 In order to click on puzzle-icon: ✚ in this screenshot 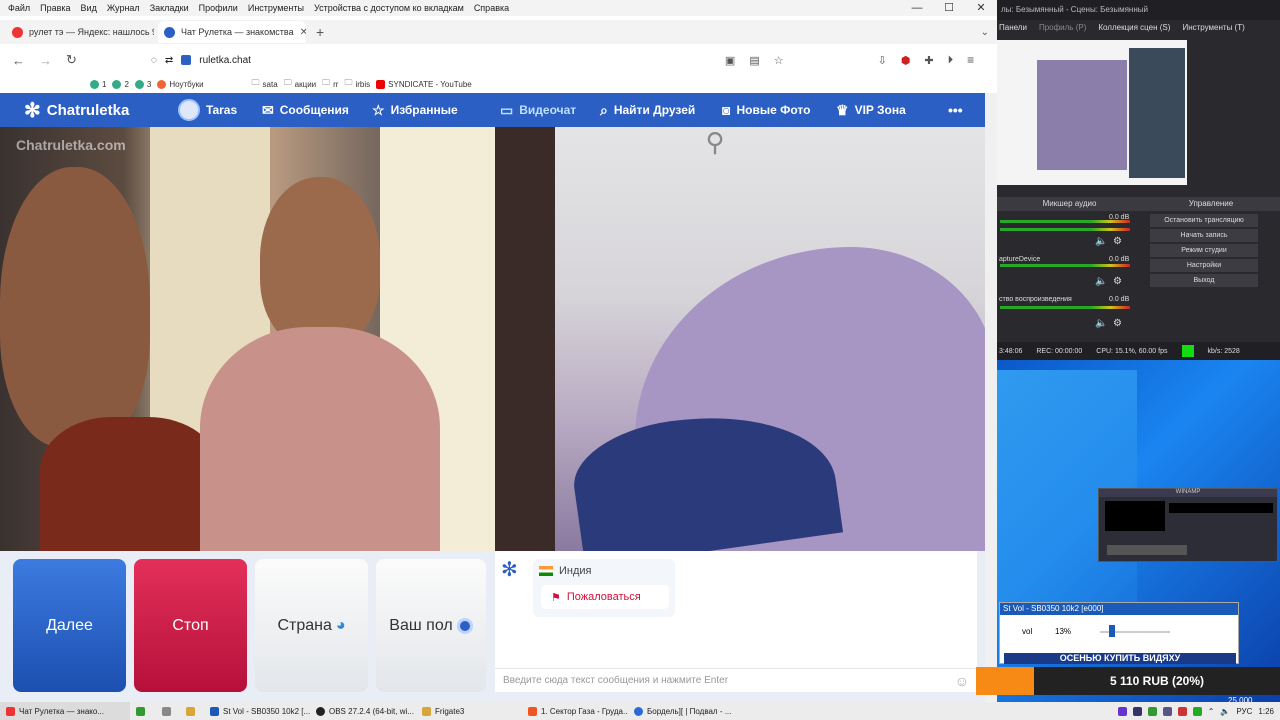, I will do `click(928, 60)`.